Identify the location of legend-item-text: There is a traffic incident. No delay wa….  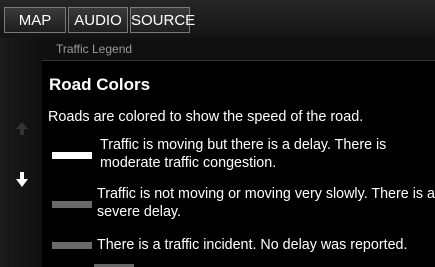
(252, 245).